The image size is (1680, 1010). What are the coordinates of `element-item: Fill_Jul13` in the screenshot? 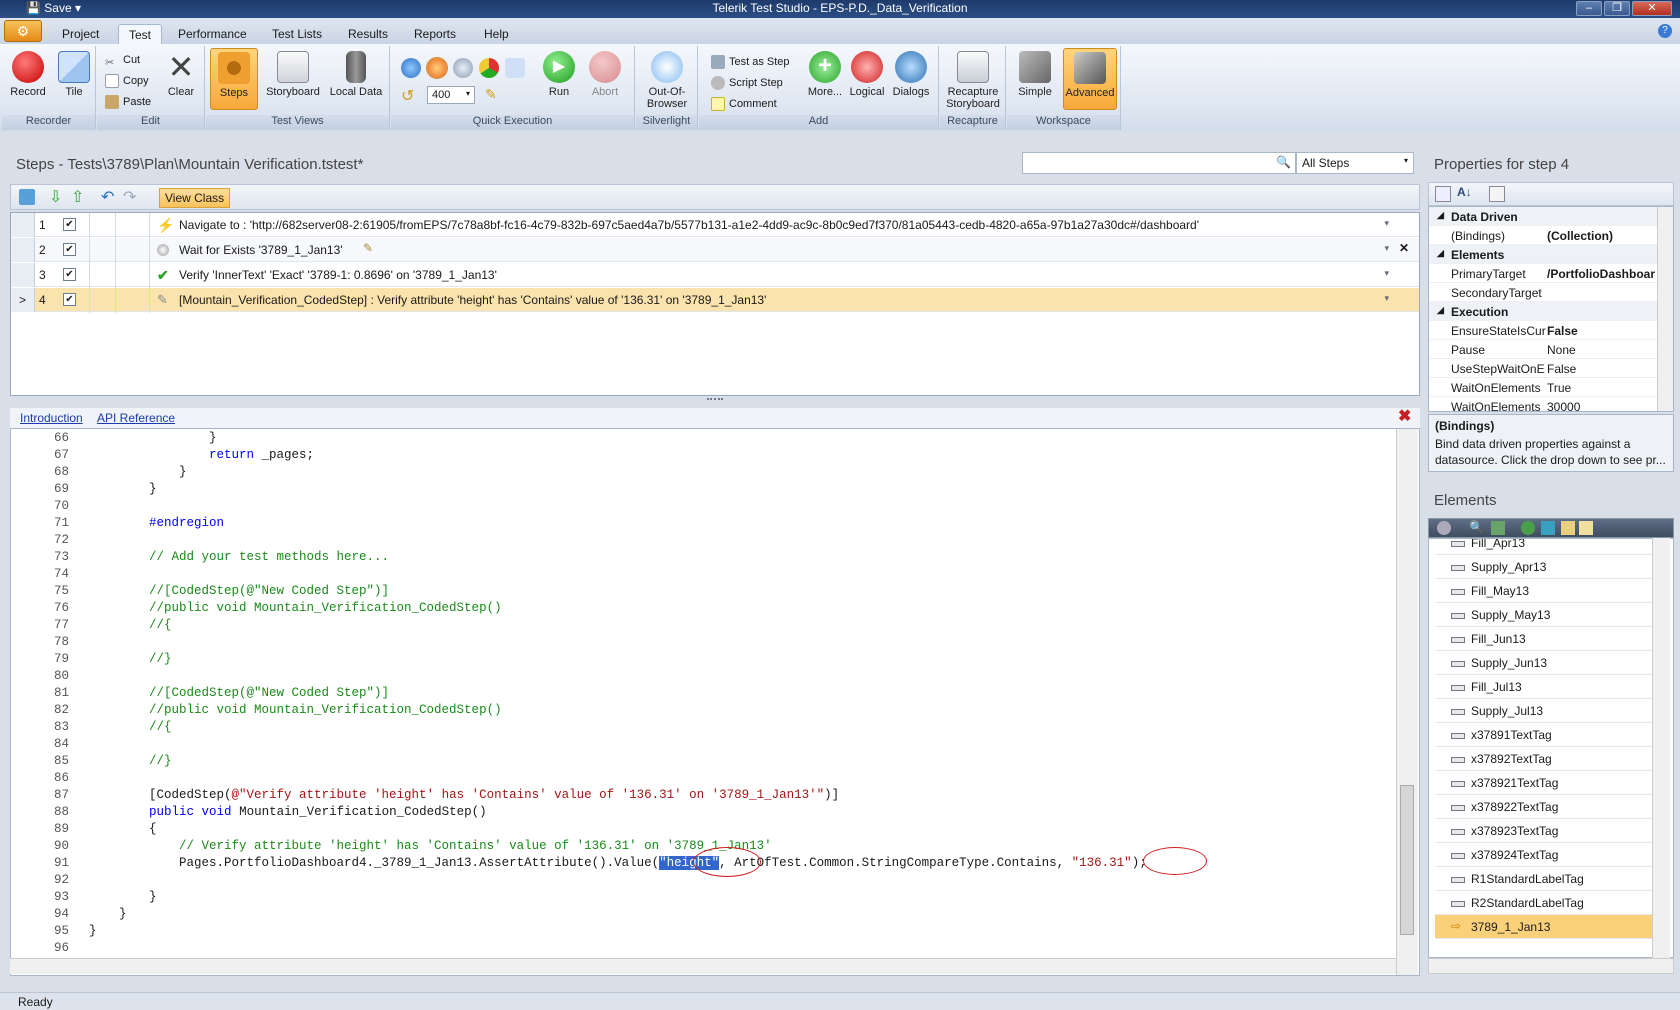 It's located at (1544, 687).